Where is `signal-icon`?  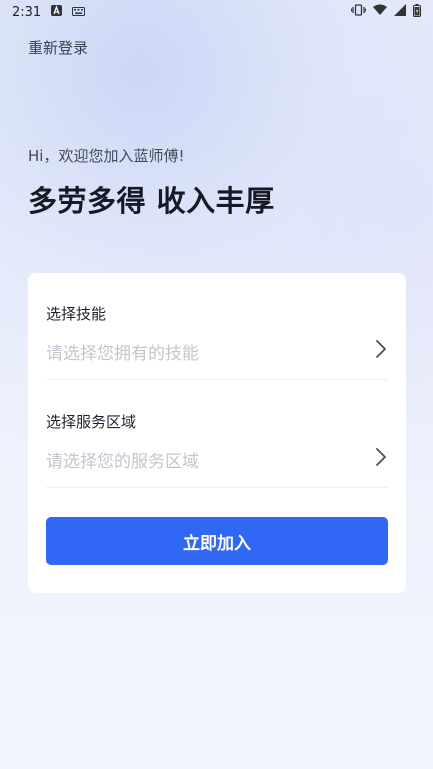 signal-icon is located at coordinates (400, 12).